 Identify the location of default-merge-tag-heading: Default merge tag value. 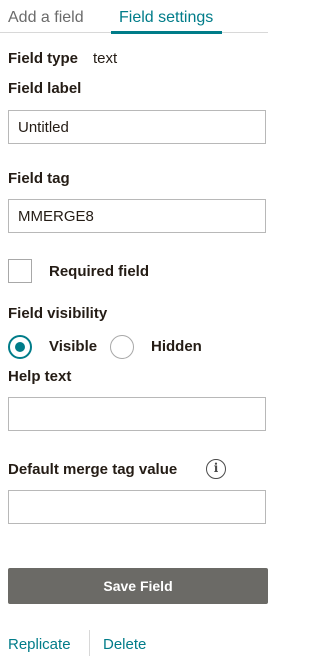
(93, 469).